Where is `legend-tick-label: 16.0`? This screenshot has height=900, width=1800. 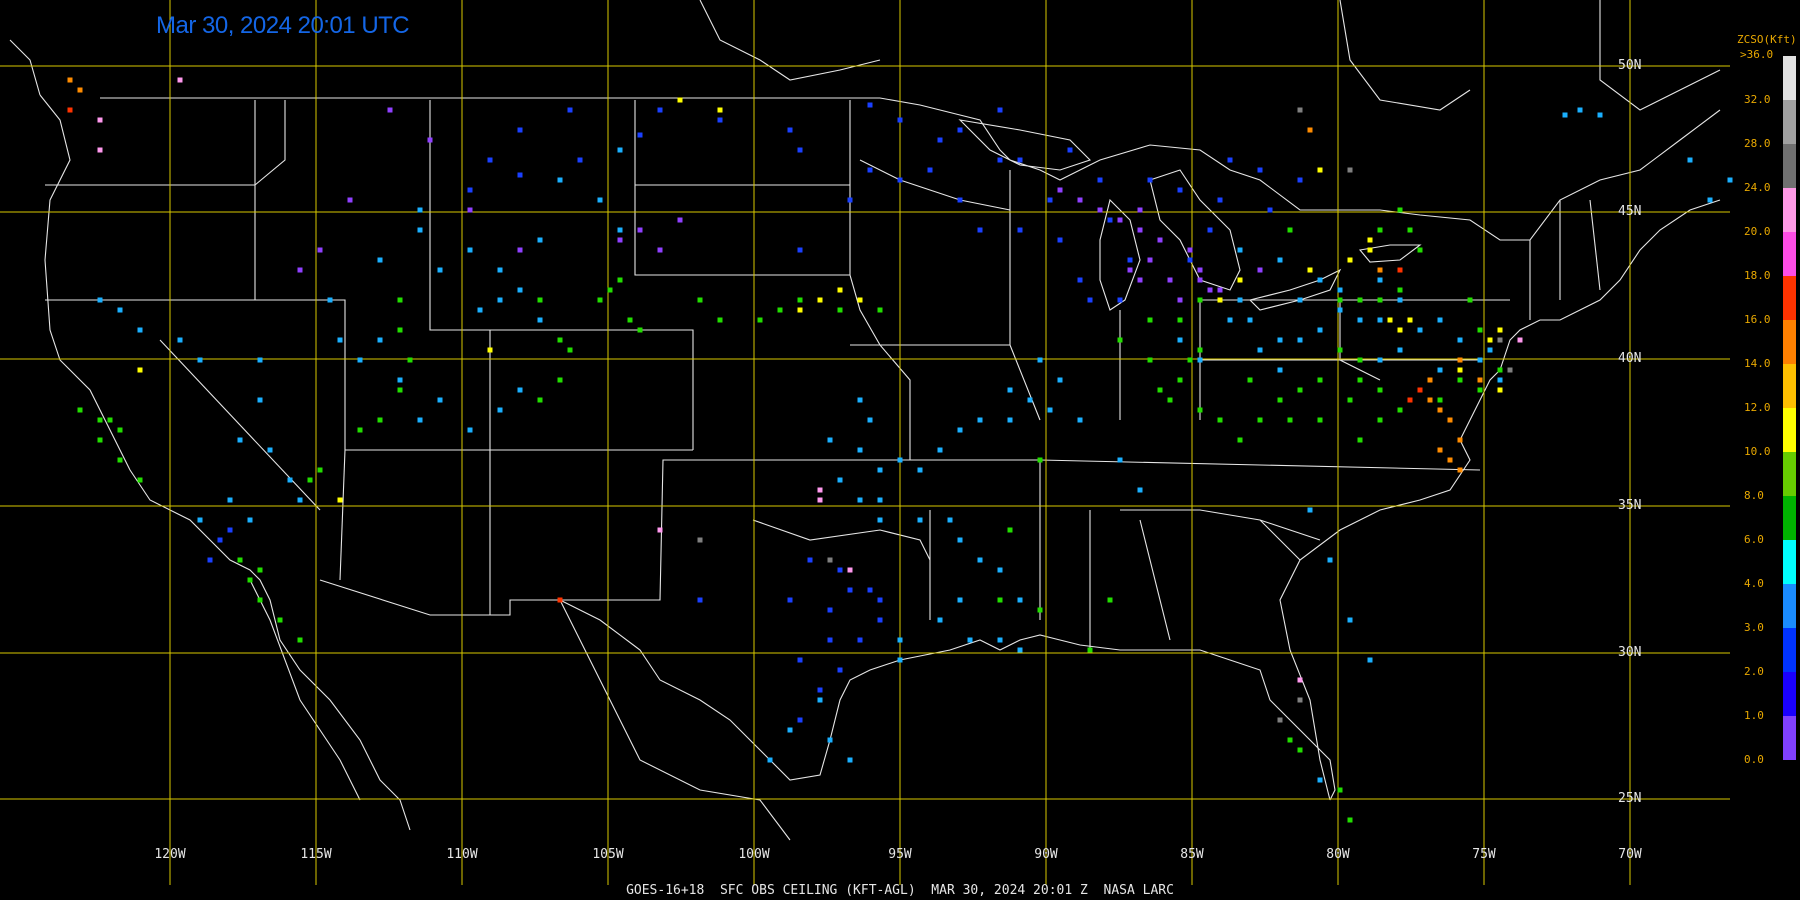 legend-tick-label: 16.0 is located at coordinates (1757, 319).